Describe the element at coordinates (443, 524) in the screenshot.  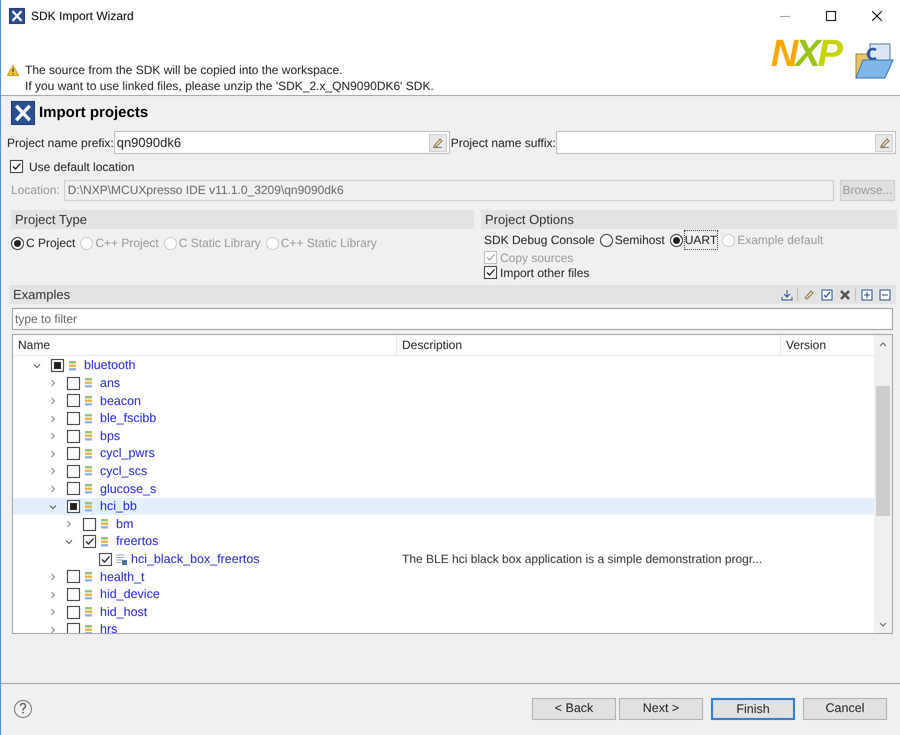
I see `tree-row: bm` at that location.